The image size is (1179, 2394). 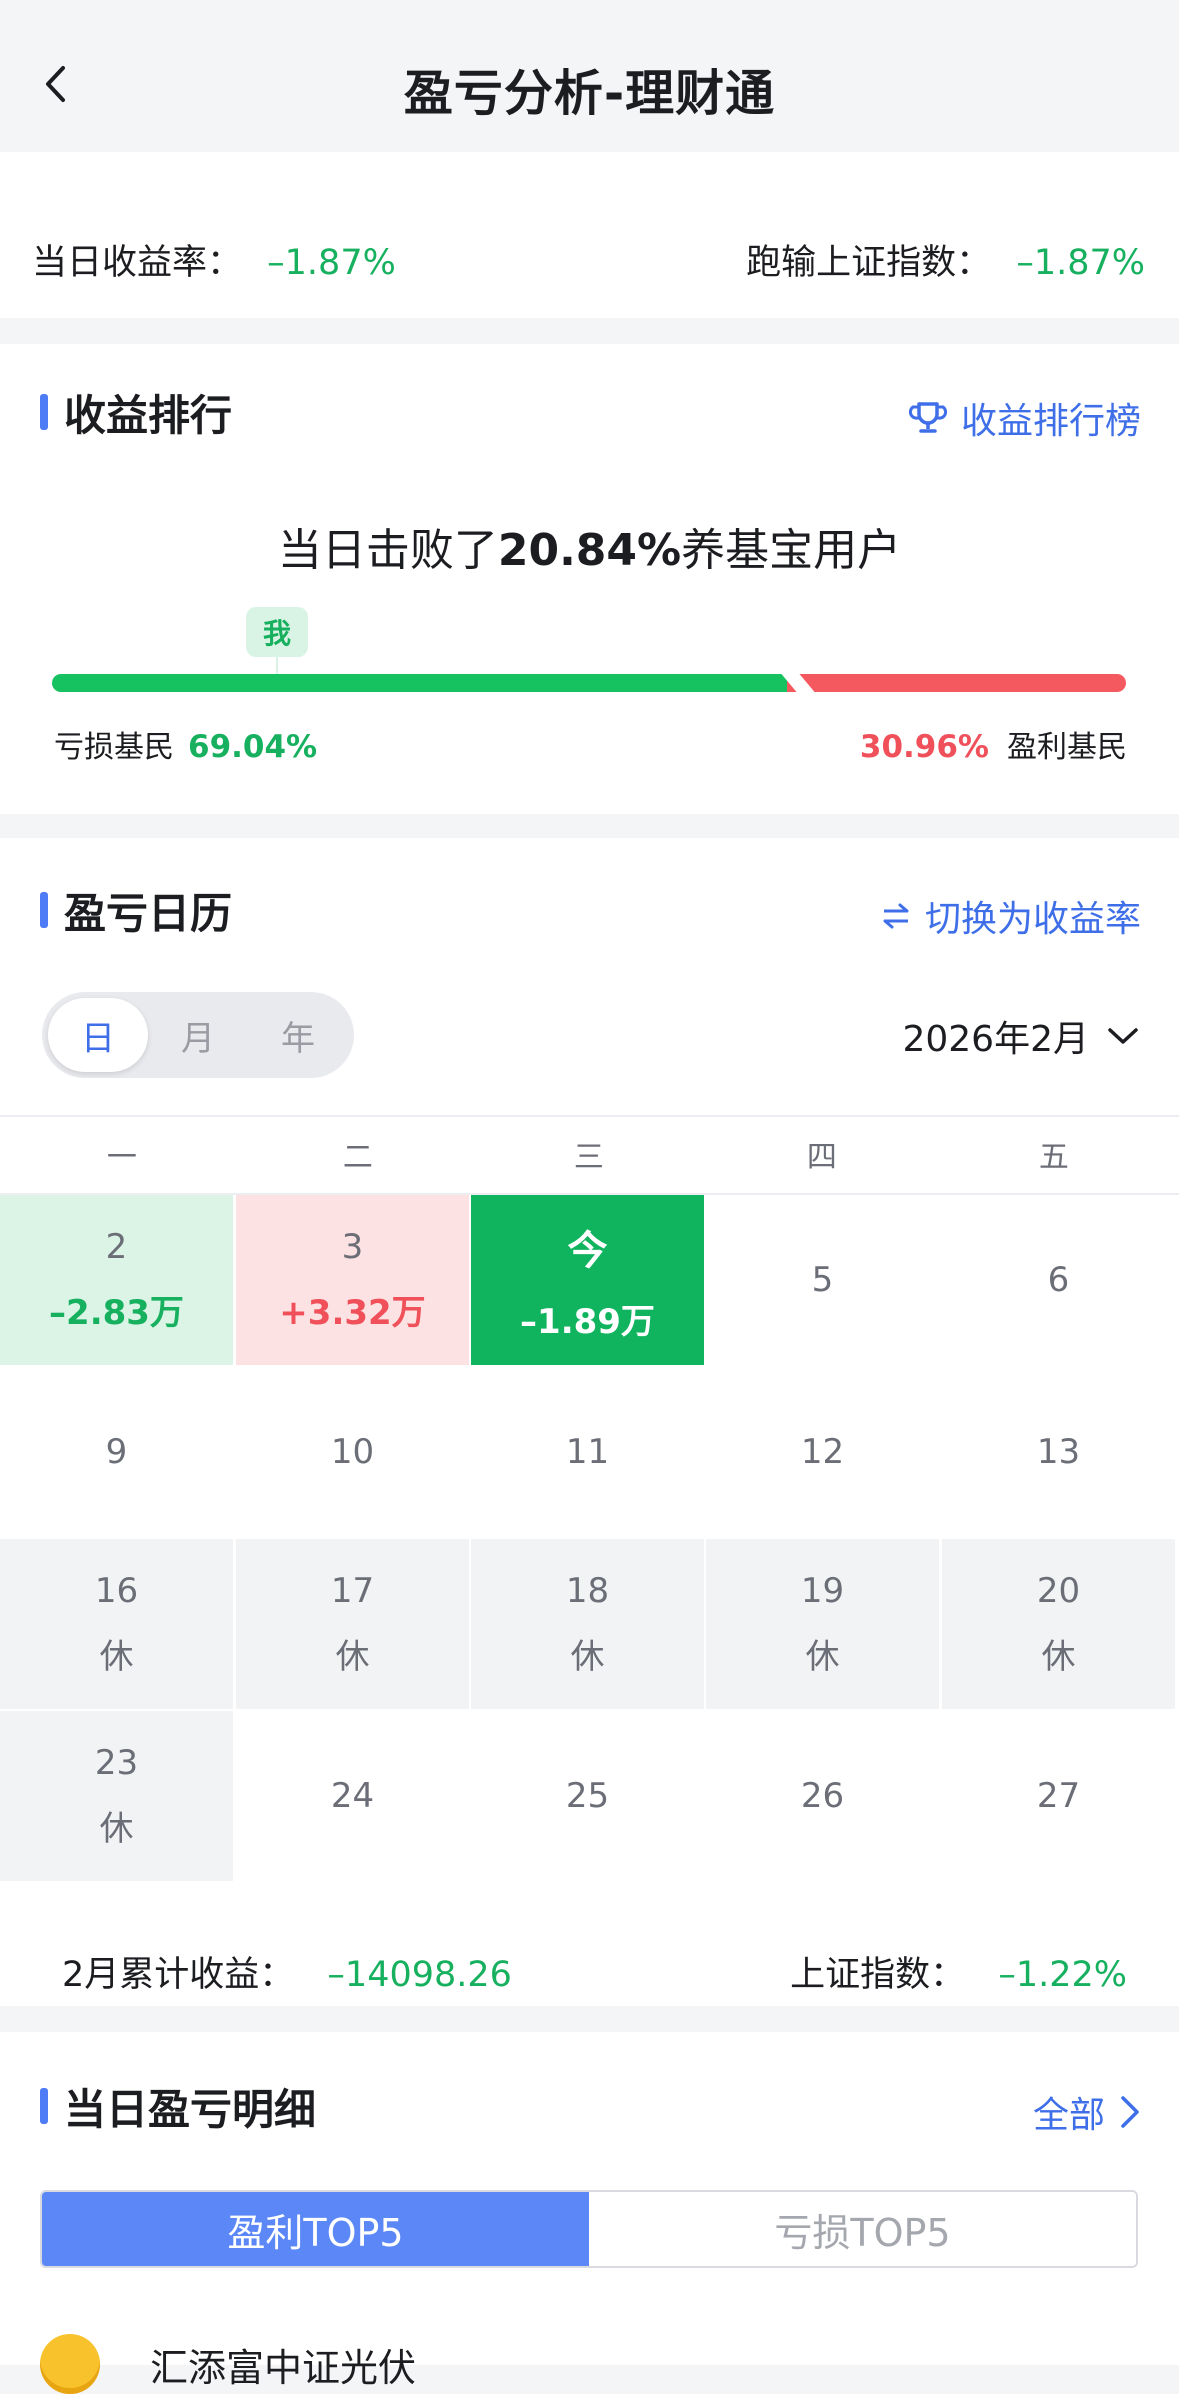 I want to click on daily-rate: 当日收益率： –1.87%, so click(x=214, y=259).